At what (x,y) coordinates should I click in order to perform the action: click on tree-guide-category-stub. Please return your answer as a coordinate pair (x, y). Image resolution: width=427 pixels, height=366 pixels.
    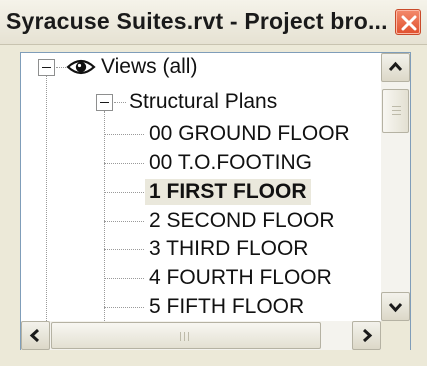
    Looking at the image, I should click on (120, 102).